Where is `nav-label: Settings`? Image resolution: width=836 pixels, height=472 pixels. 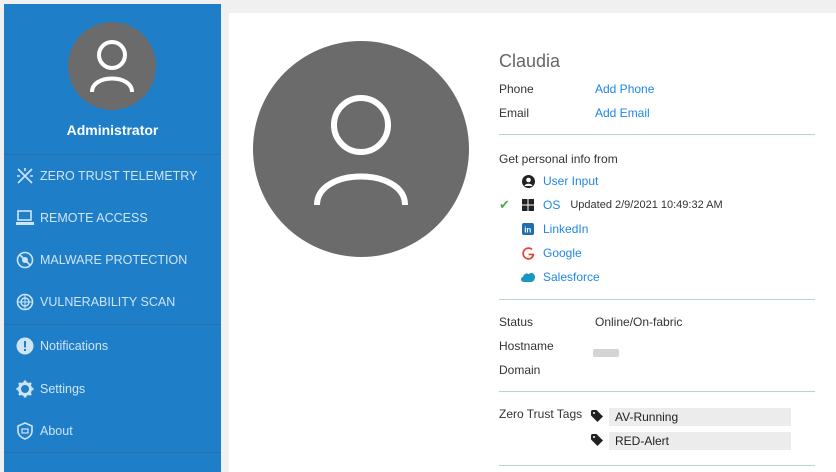
nav-label: Settings is located at coordinates (63, 389).